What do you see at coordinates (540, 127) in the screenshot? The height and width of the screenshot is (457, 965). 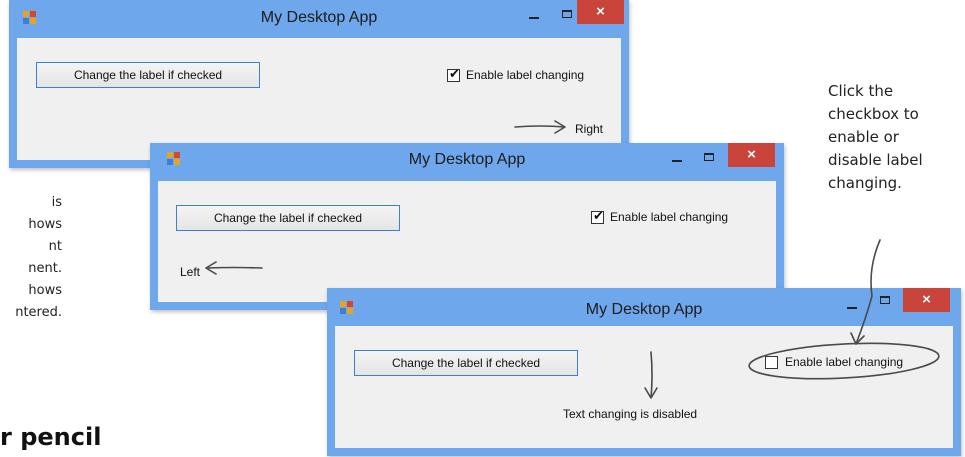 I see `arrow-right` at bounding box center [540, 127].